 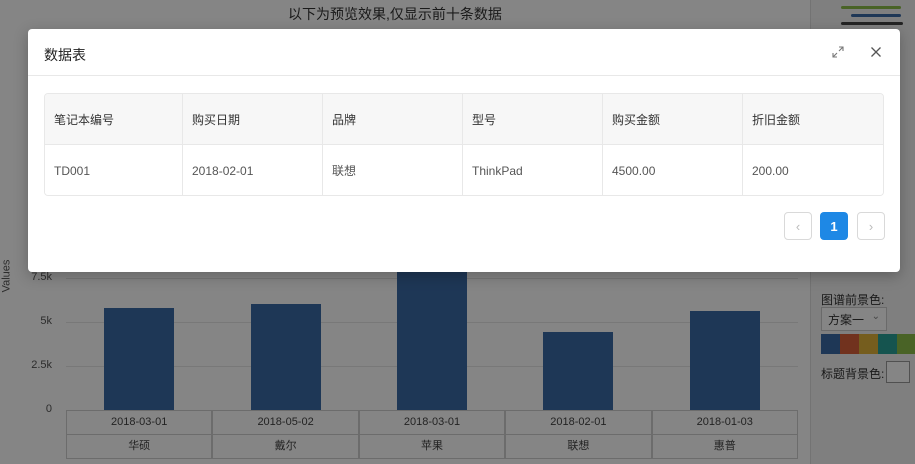 I want to click on column-header: 品牌, so click(x=393, y=119).